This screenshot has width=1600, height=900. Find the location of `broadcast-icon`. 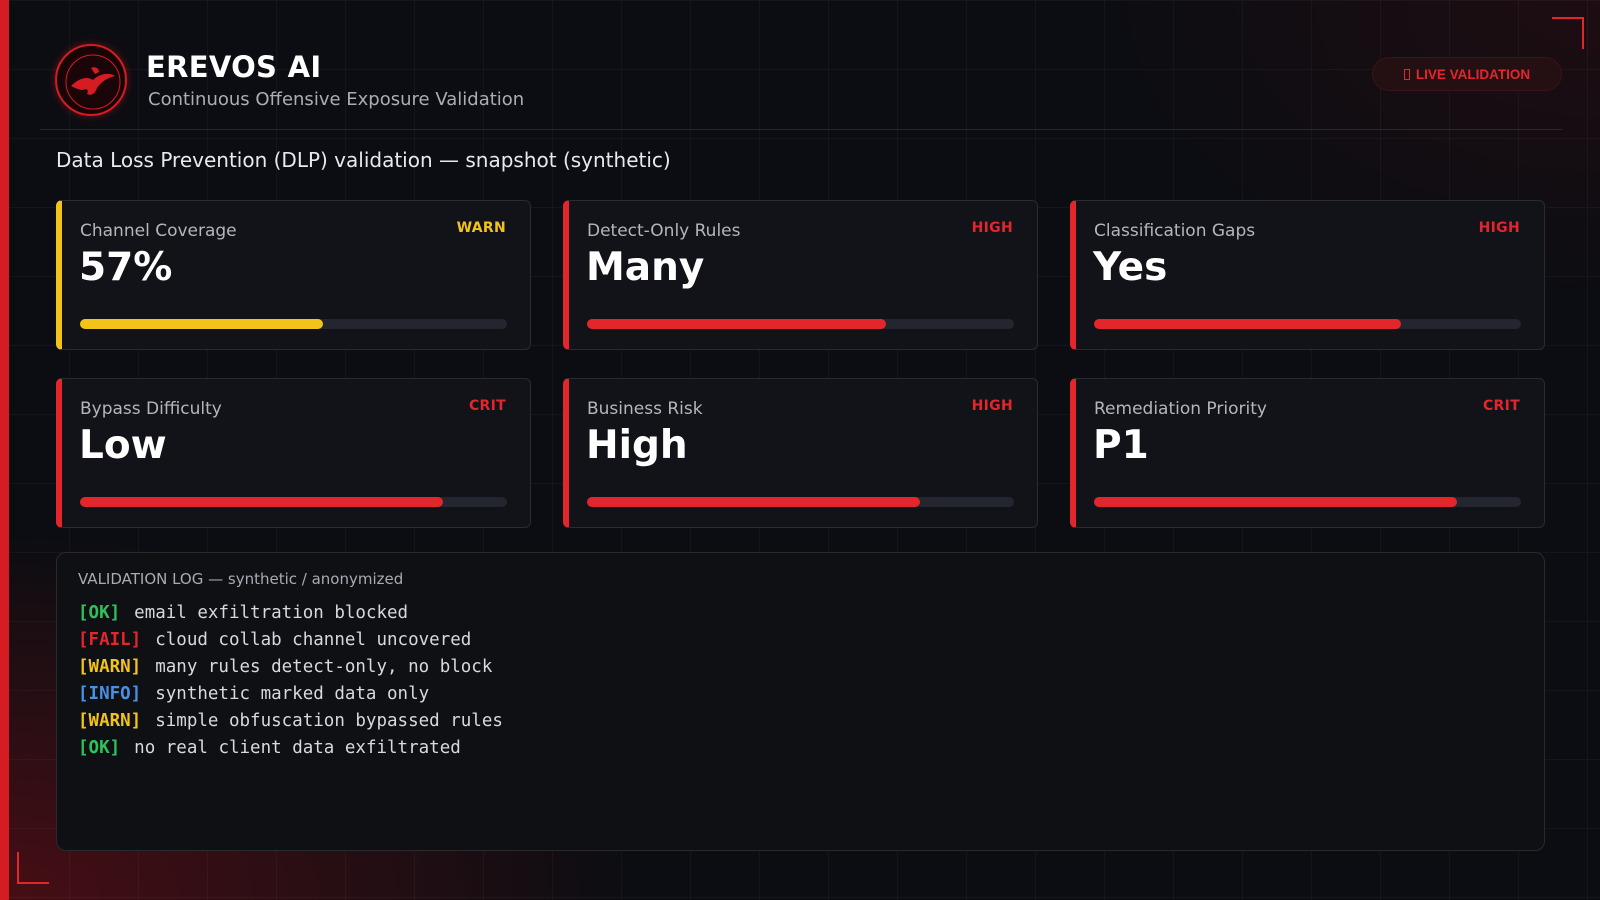

broadcast-icon is located at coordinates (1406, 74).